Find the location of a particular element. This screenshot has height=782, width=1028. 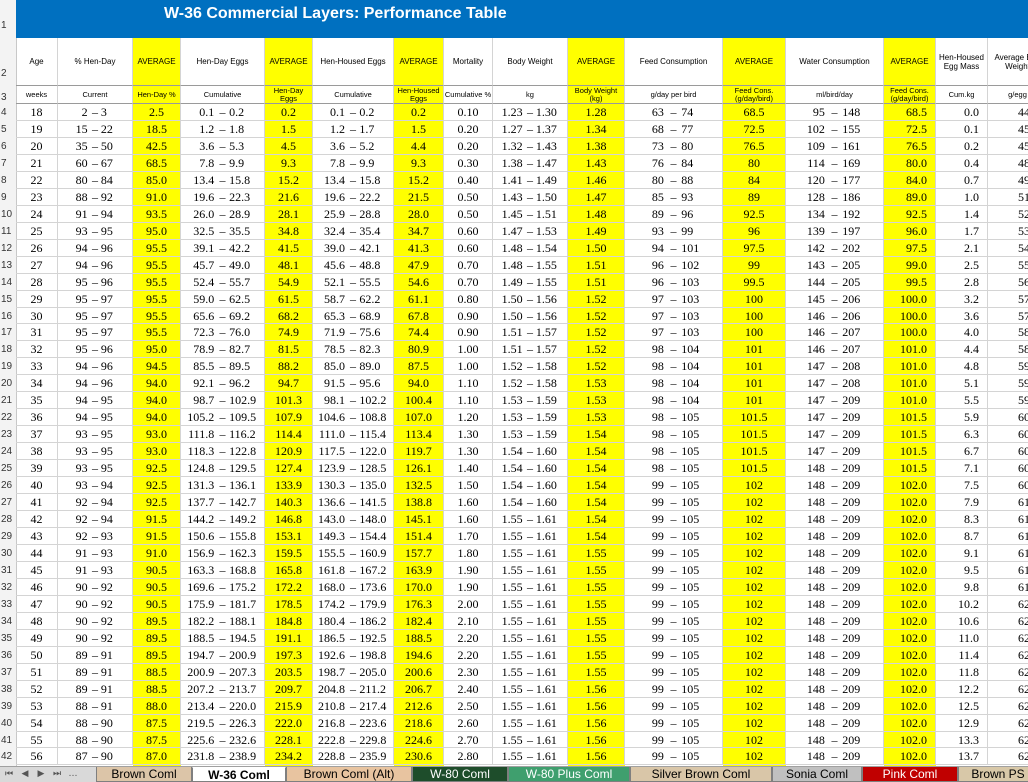

table-cell: 10.6 is located at coordinates (962, 621).